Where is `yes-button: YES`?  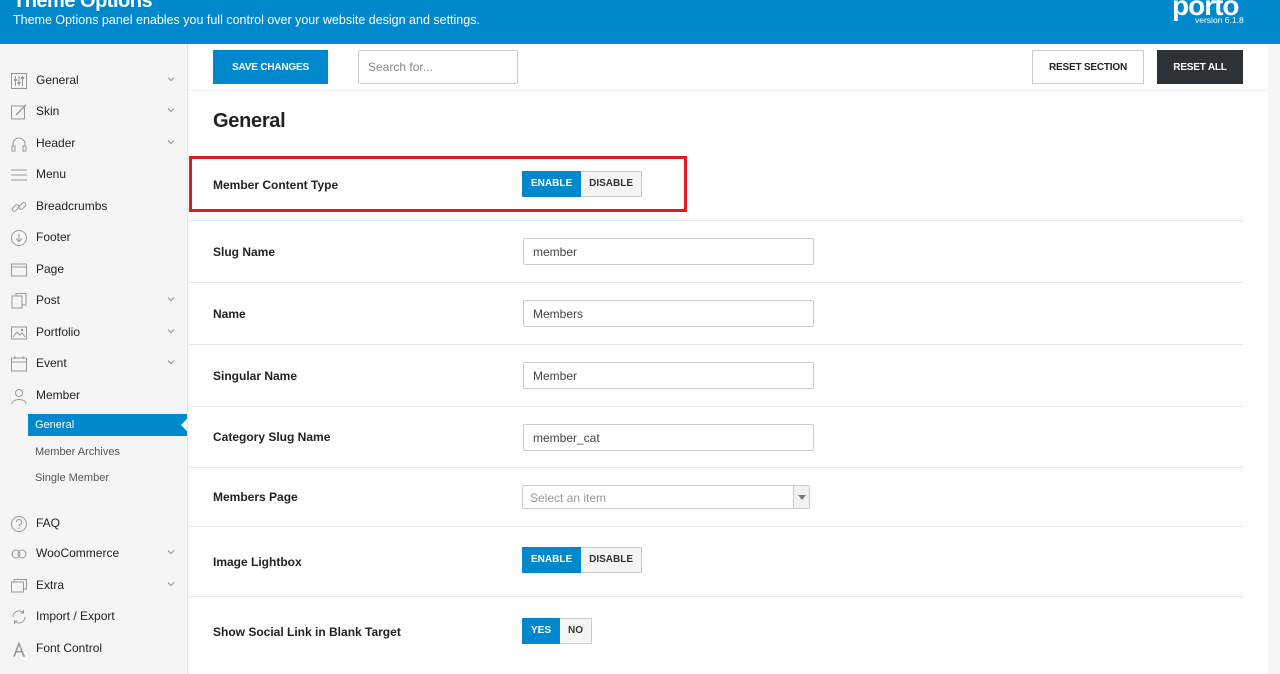 yes-button: YES is located at coordinates (541, 631).